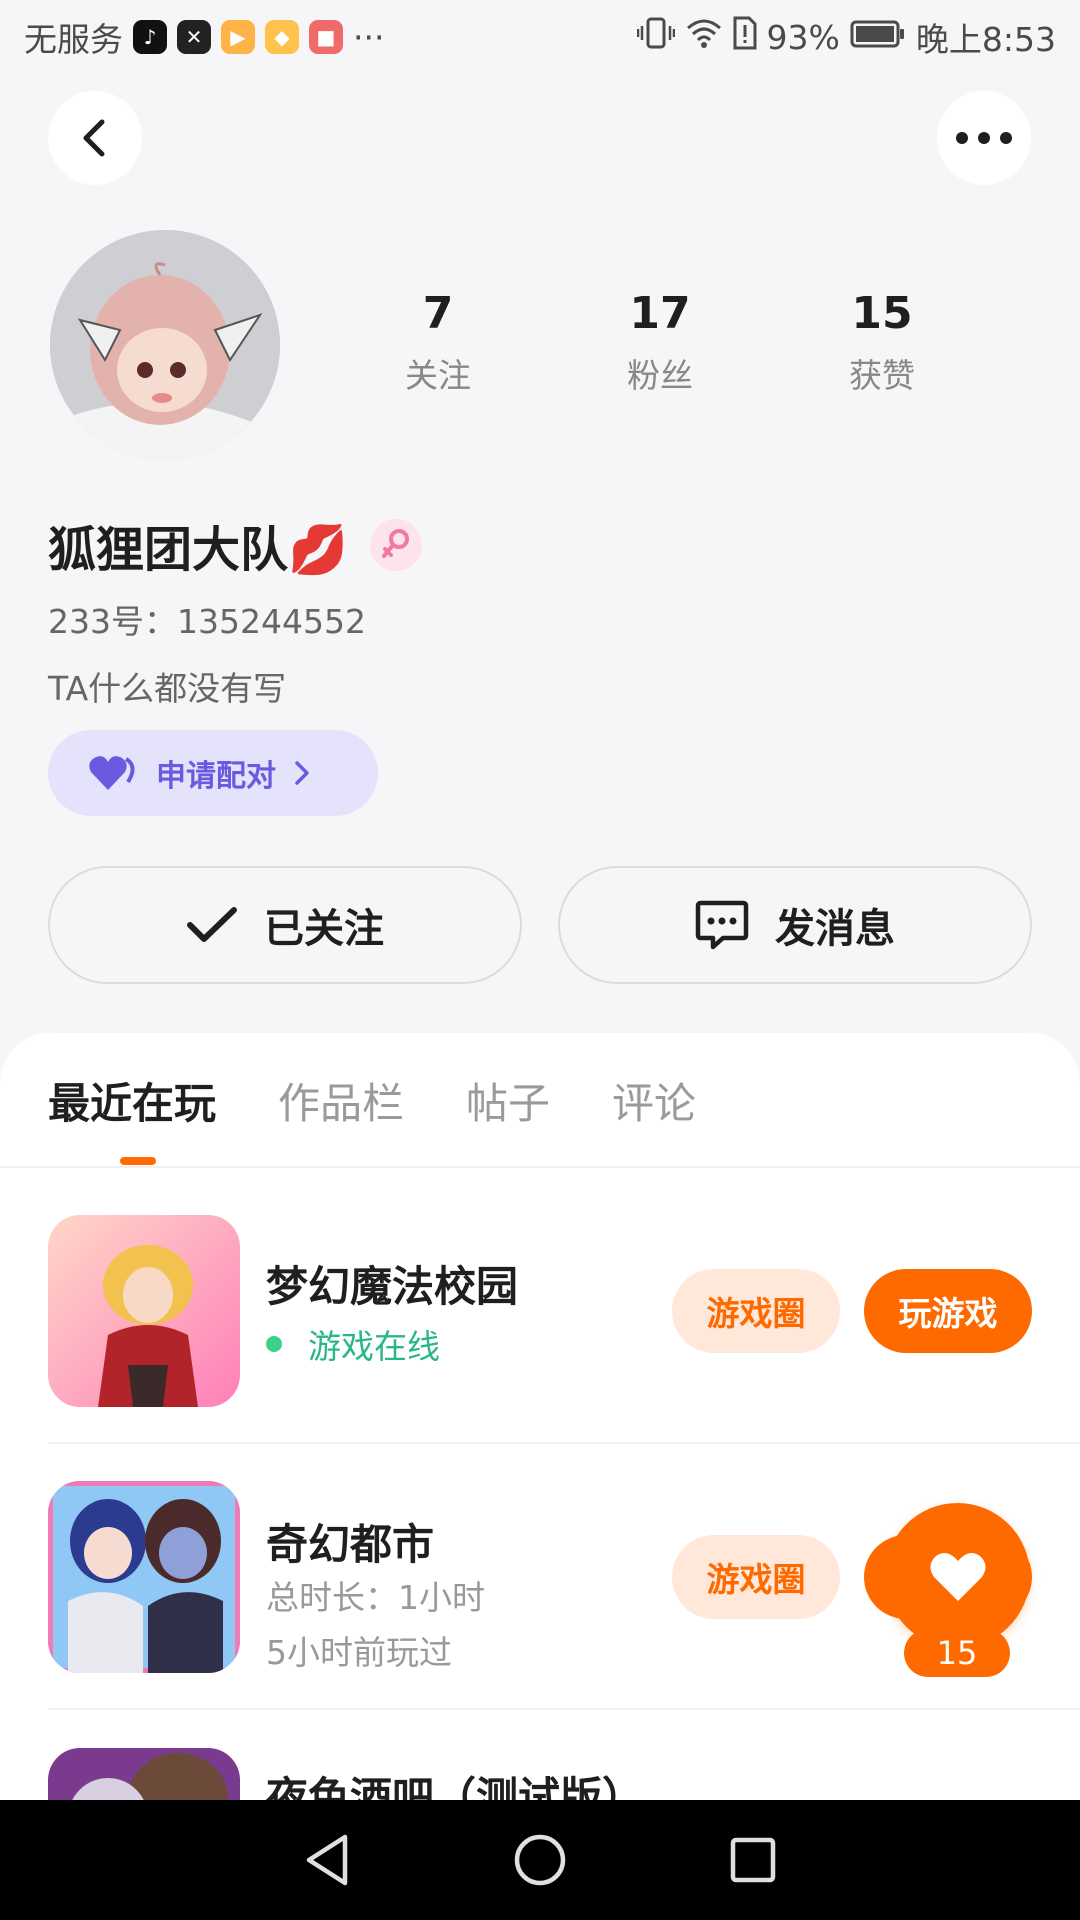  Describe the element at coordinates (540, 1167) in the screenshot. I see `tabs-divider` at that location.